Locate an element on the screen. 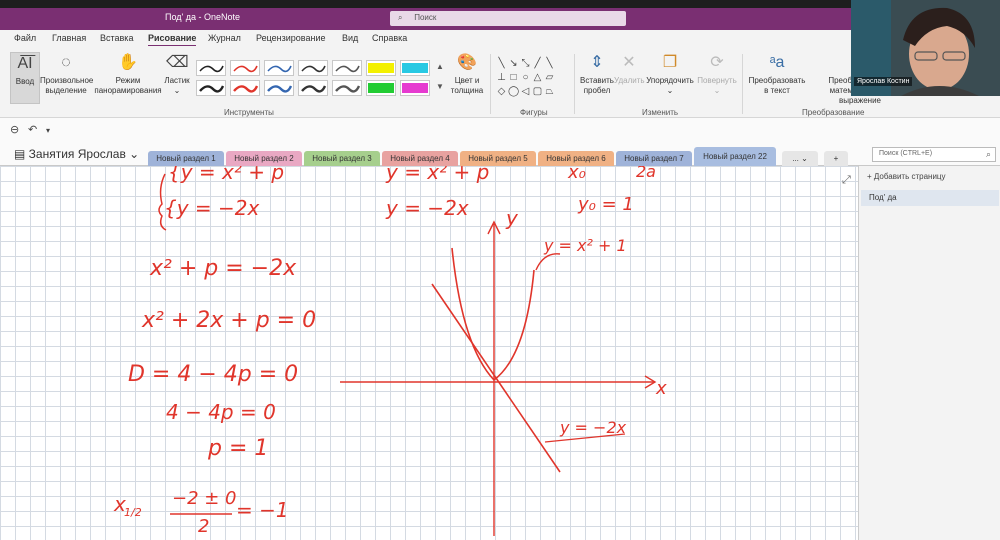 Image resolution: width=1000 pixels, height=540 pixels. ink-line-label: y = −2x is located at coordinates (593, 427).